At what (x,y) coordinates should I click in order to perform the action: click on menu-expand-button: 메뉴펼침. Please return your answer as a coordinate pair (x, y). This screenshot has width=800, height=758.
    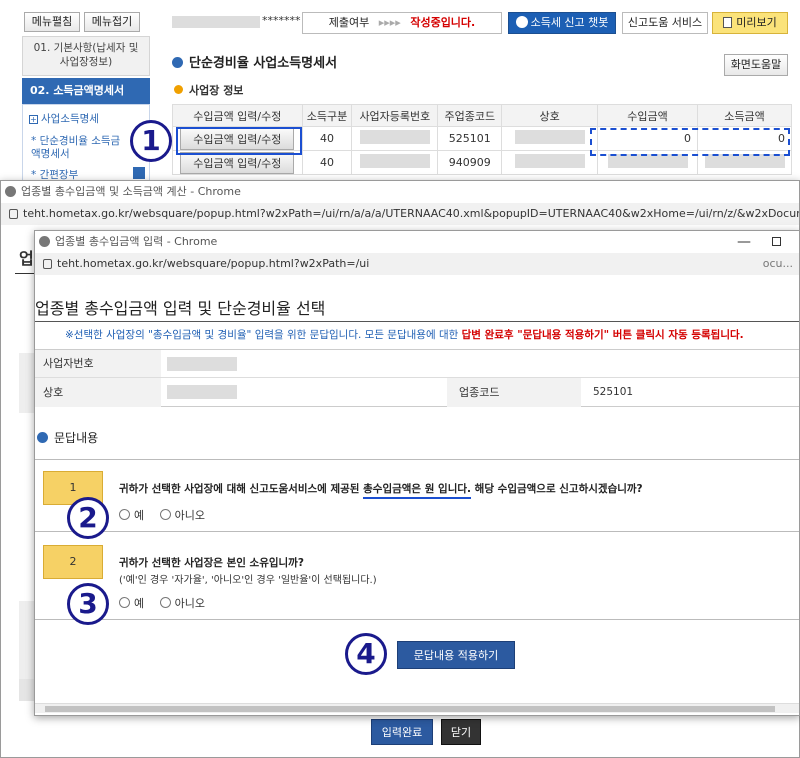
    Looking at the image, I should click on (52, 22).